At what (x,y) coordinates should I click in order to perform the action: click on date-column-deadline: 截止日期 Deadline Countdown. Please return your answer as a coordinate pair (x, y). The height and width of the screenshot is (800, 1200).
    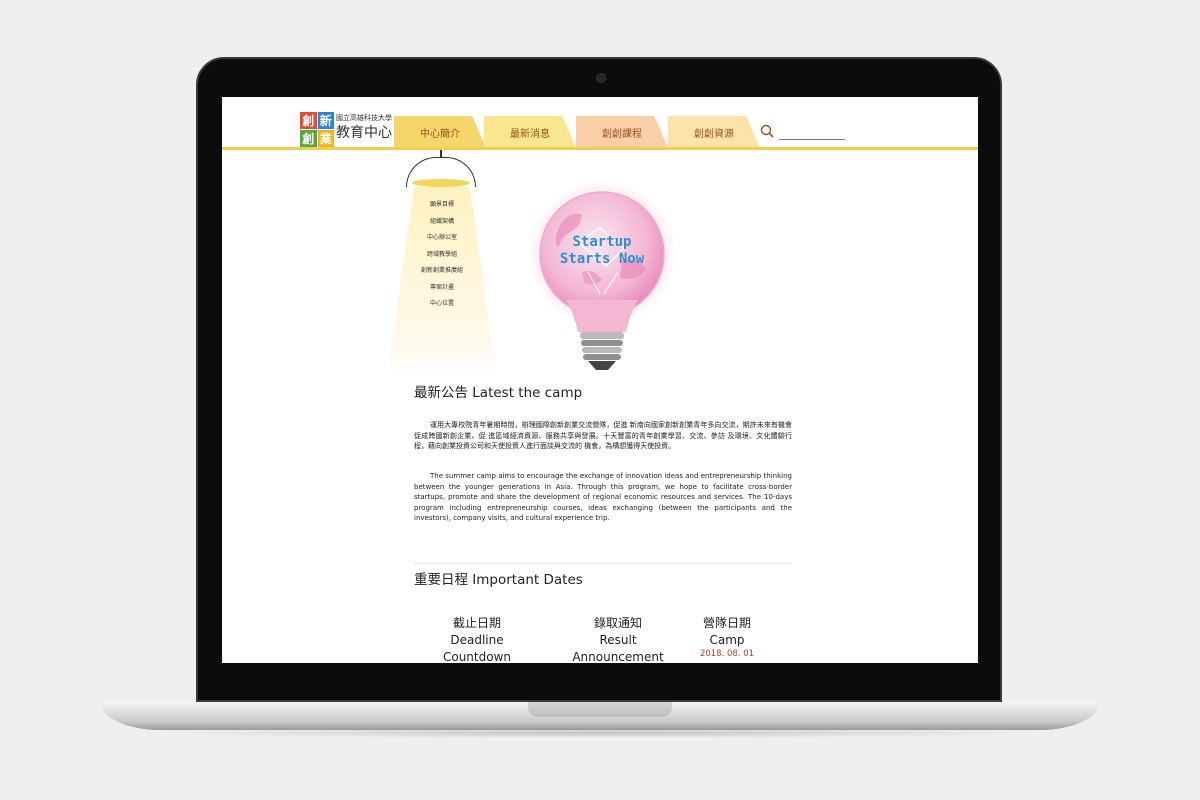
    Looking at the image, I should click on (477, 639).